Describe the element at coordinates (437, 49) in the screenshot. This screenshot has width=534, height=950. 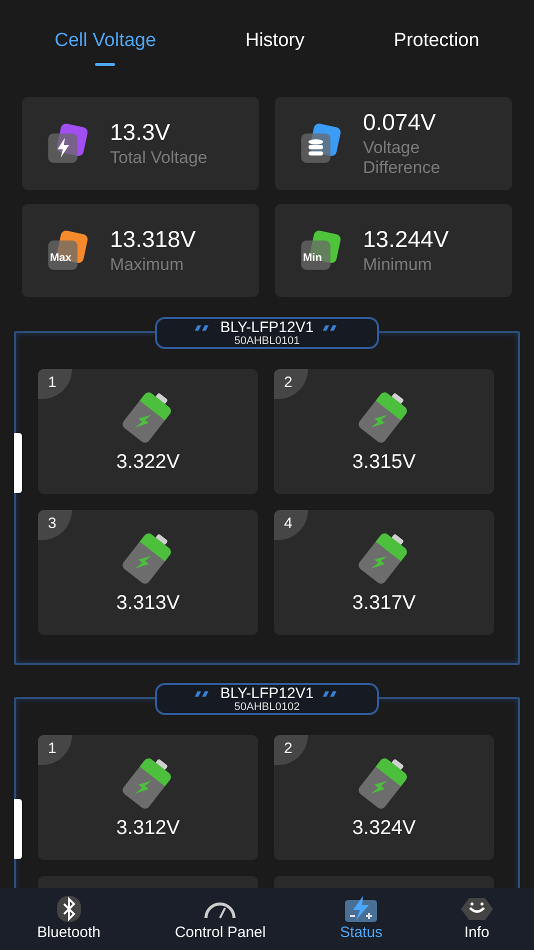
I see `tab: Protection` at that location.